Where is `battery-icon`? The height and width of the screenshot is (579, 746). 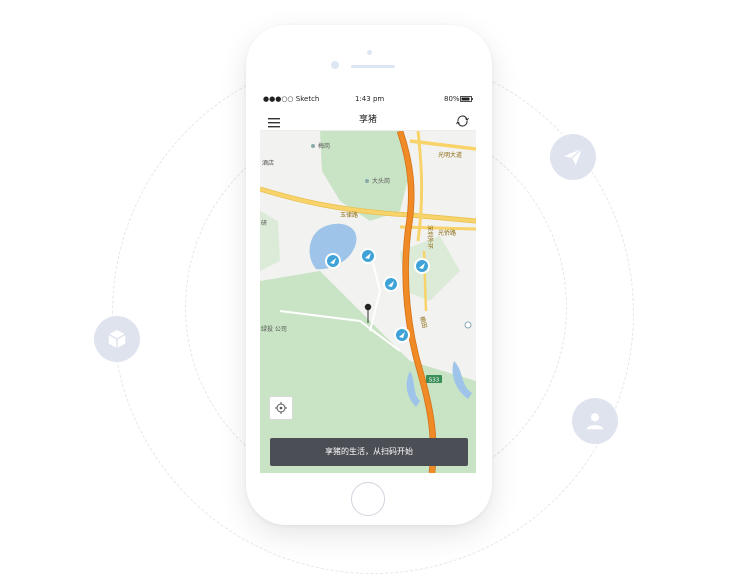 battery-icon is located at coordinates (466, 99).